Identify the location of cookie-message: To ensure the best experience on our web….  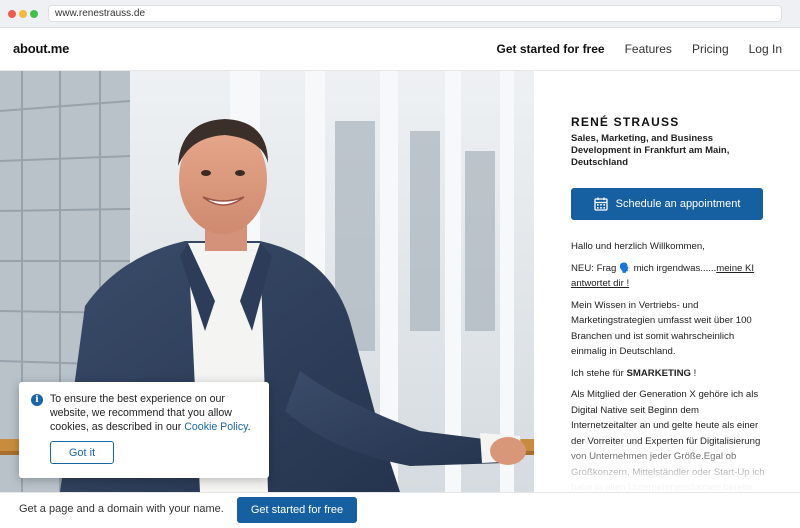
(156, 413).